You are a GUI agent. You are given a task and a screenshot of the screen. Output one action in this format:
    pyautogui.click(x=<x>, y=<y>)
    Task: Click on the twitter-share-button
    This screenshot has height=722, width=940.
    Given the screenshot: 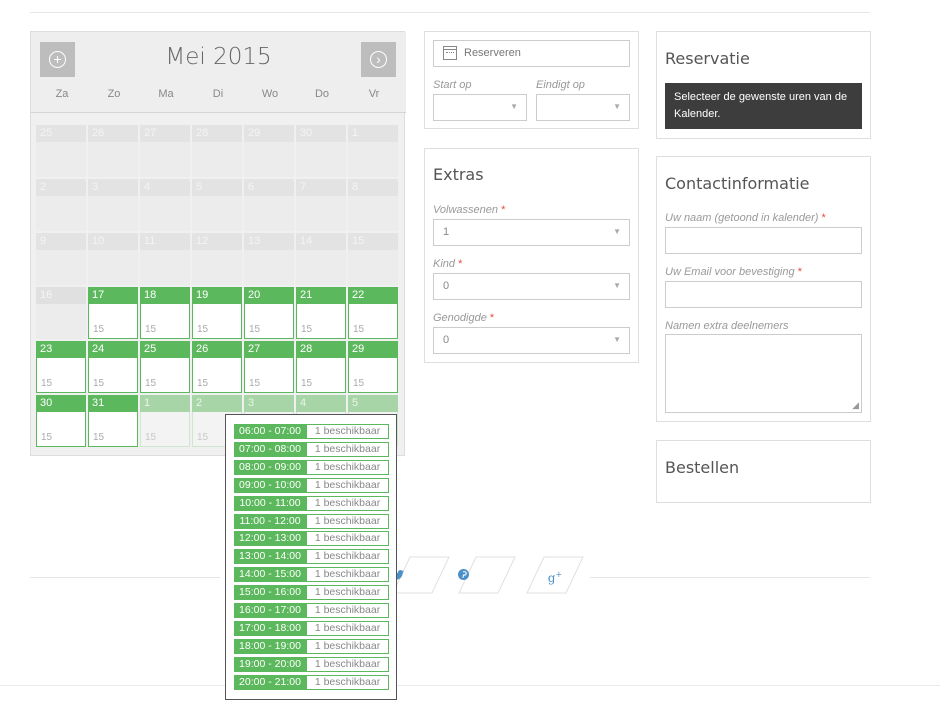 What is the action you would take?
    pyautogui.click(x=421, y=575)
    